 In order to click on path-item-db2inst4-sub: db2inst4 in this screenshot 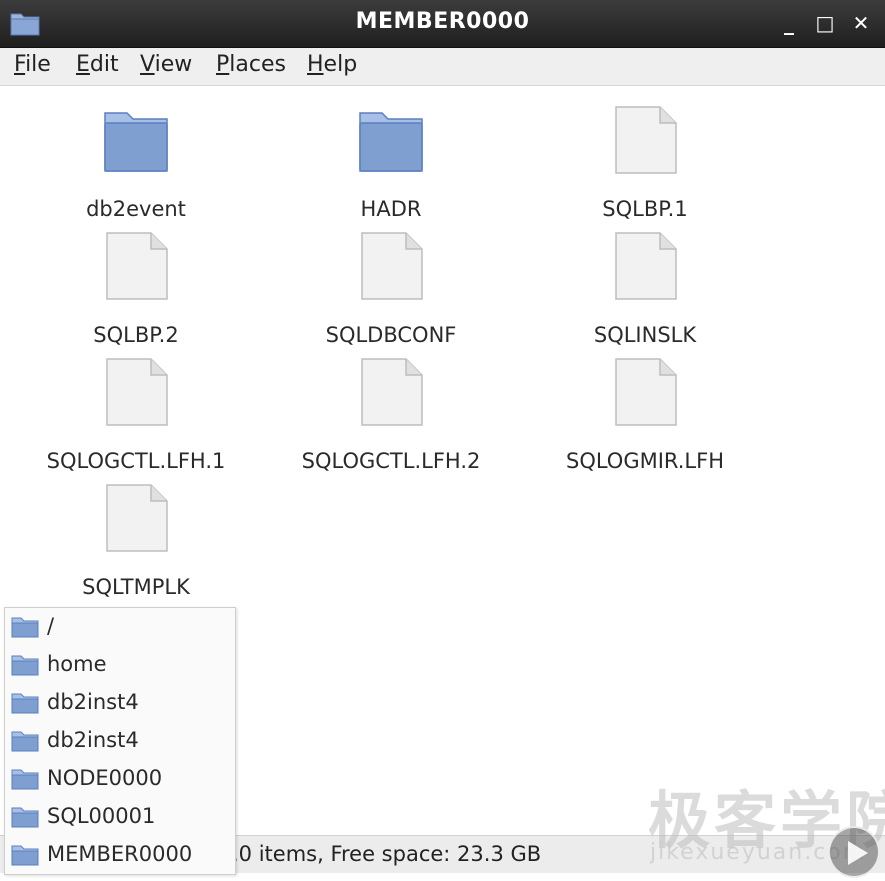, I will do `click(120, 741)`.